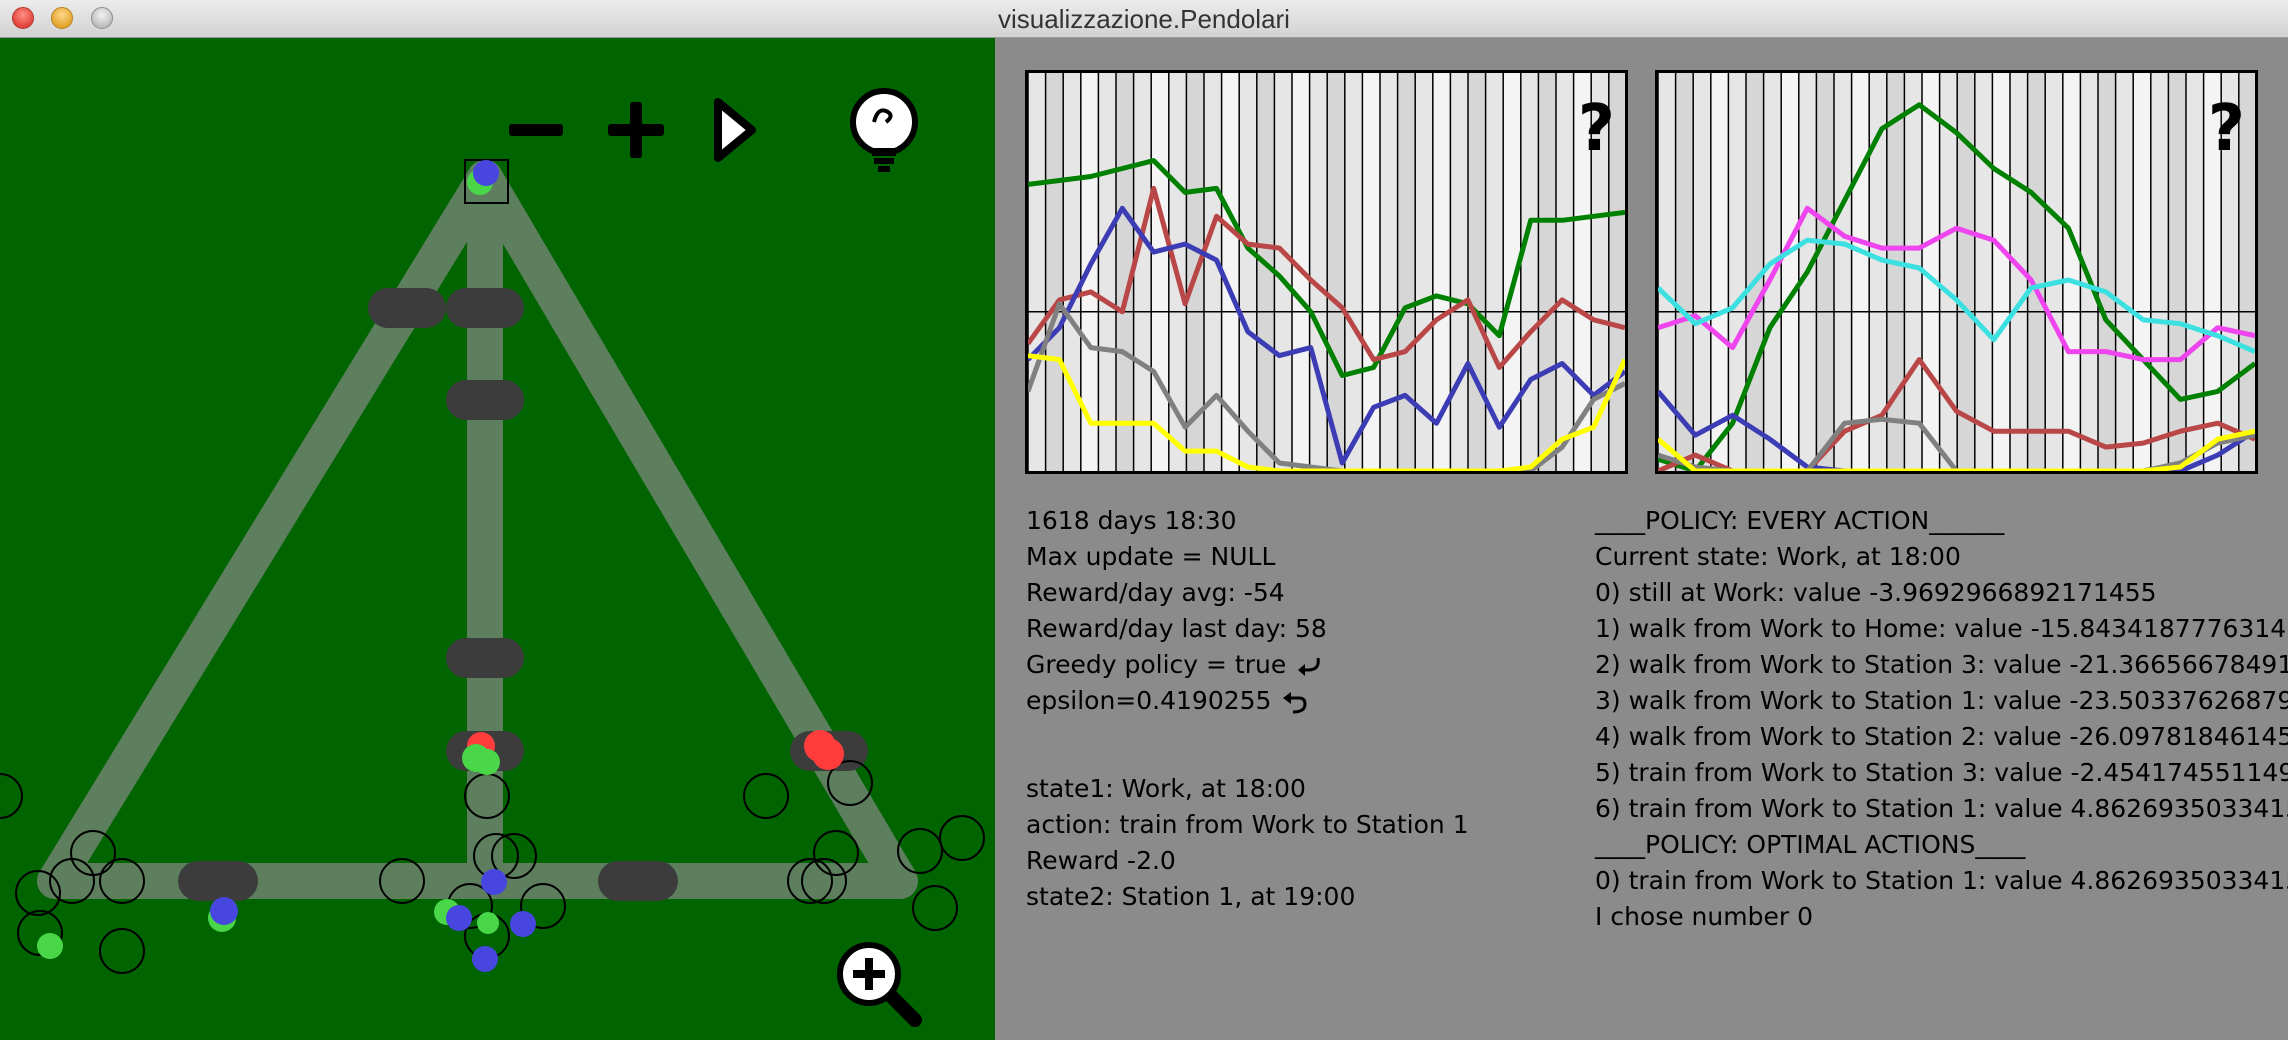 This screenshot has width=2288, height=1040. I want to click on policy-current-state: Current state: Work, at 18:00, so click(1778, 556).